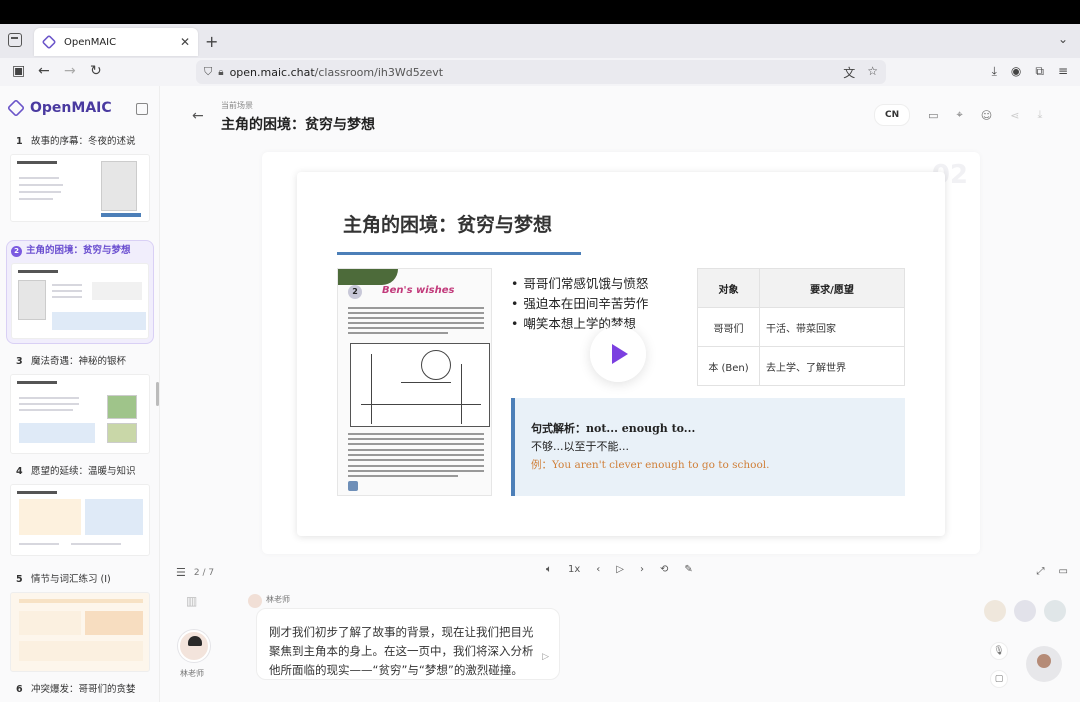 The image size is (1080, 702). What do you see at coordinates (16, 108) in the screenshot?
I see `logo-icon` at bounding box center [16, 108].